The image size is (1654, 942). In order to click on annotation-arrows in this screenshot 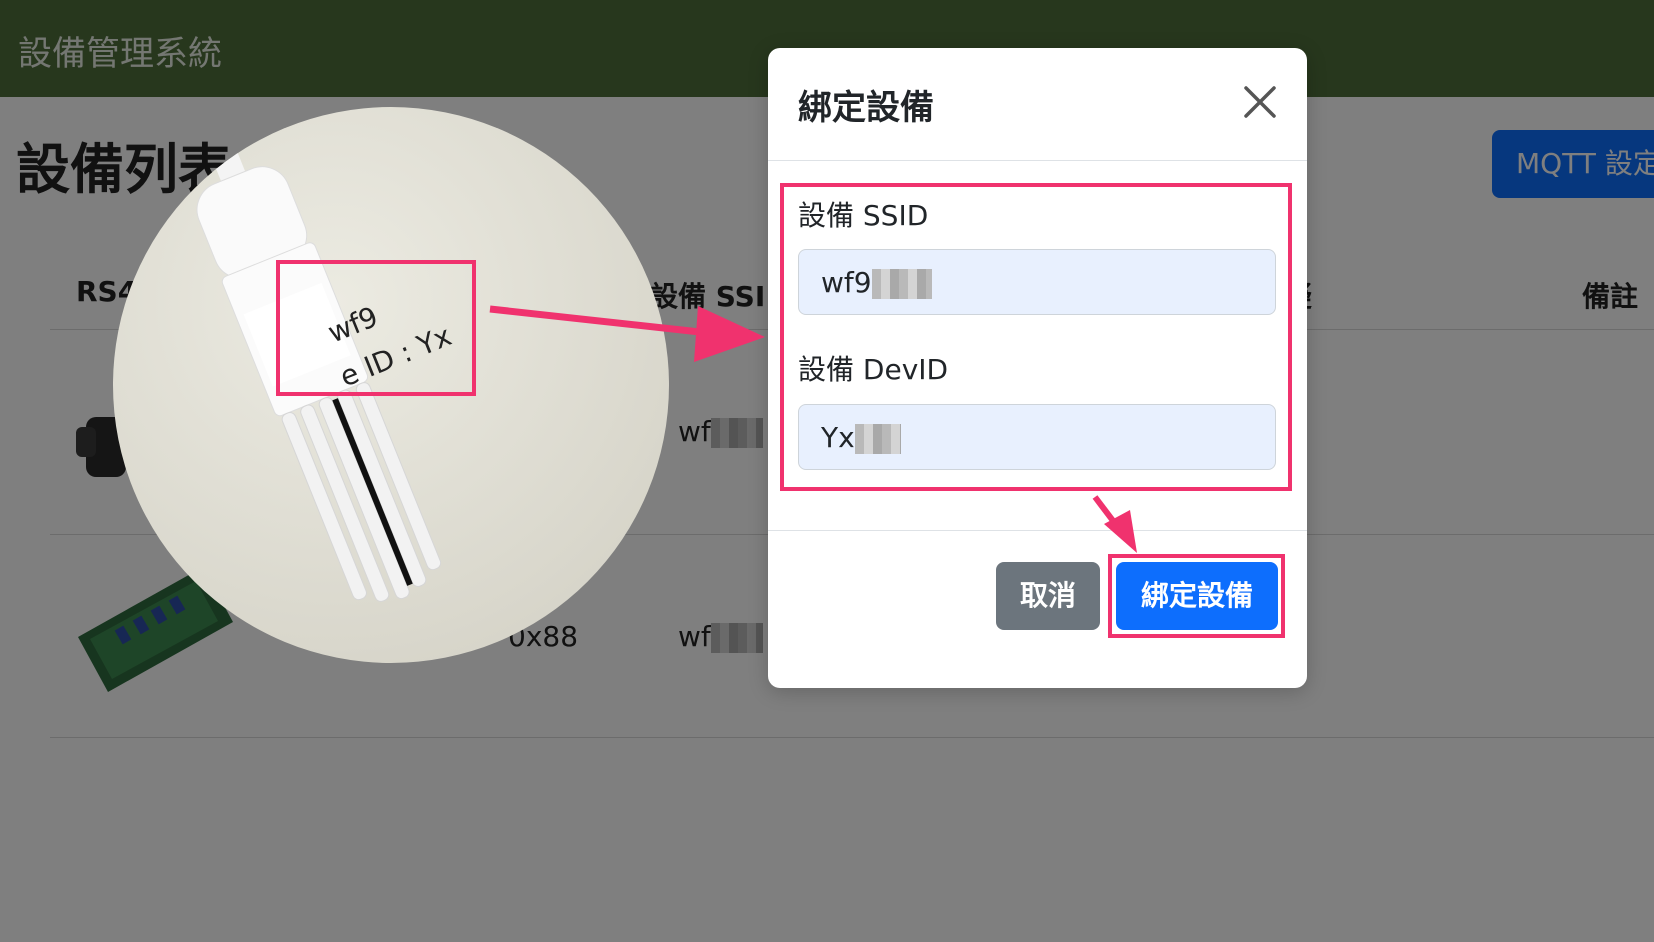, I will do `click(813, 429)`.